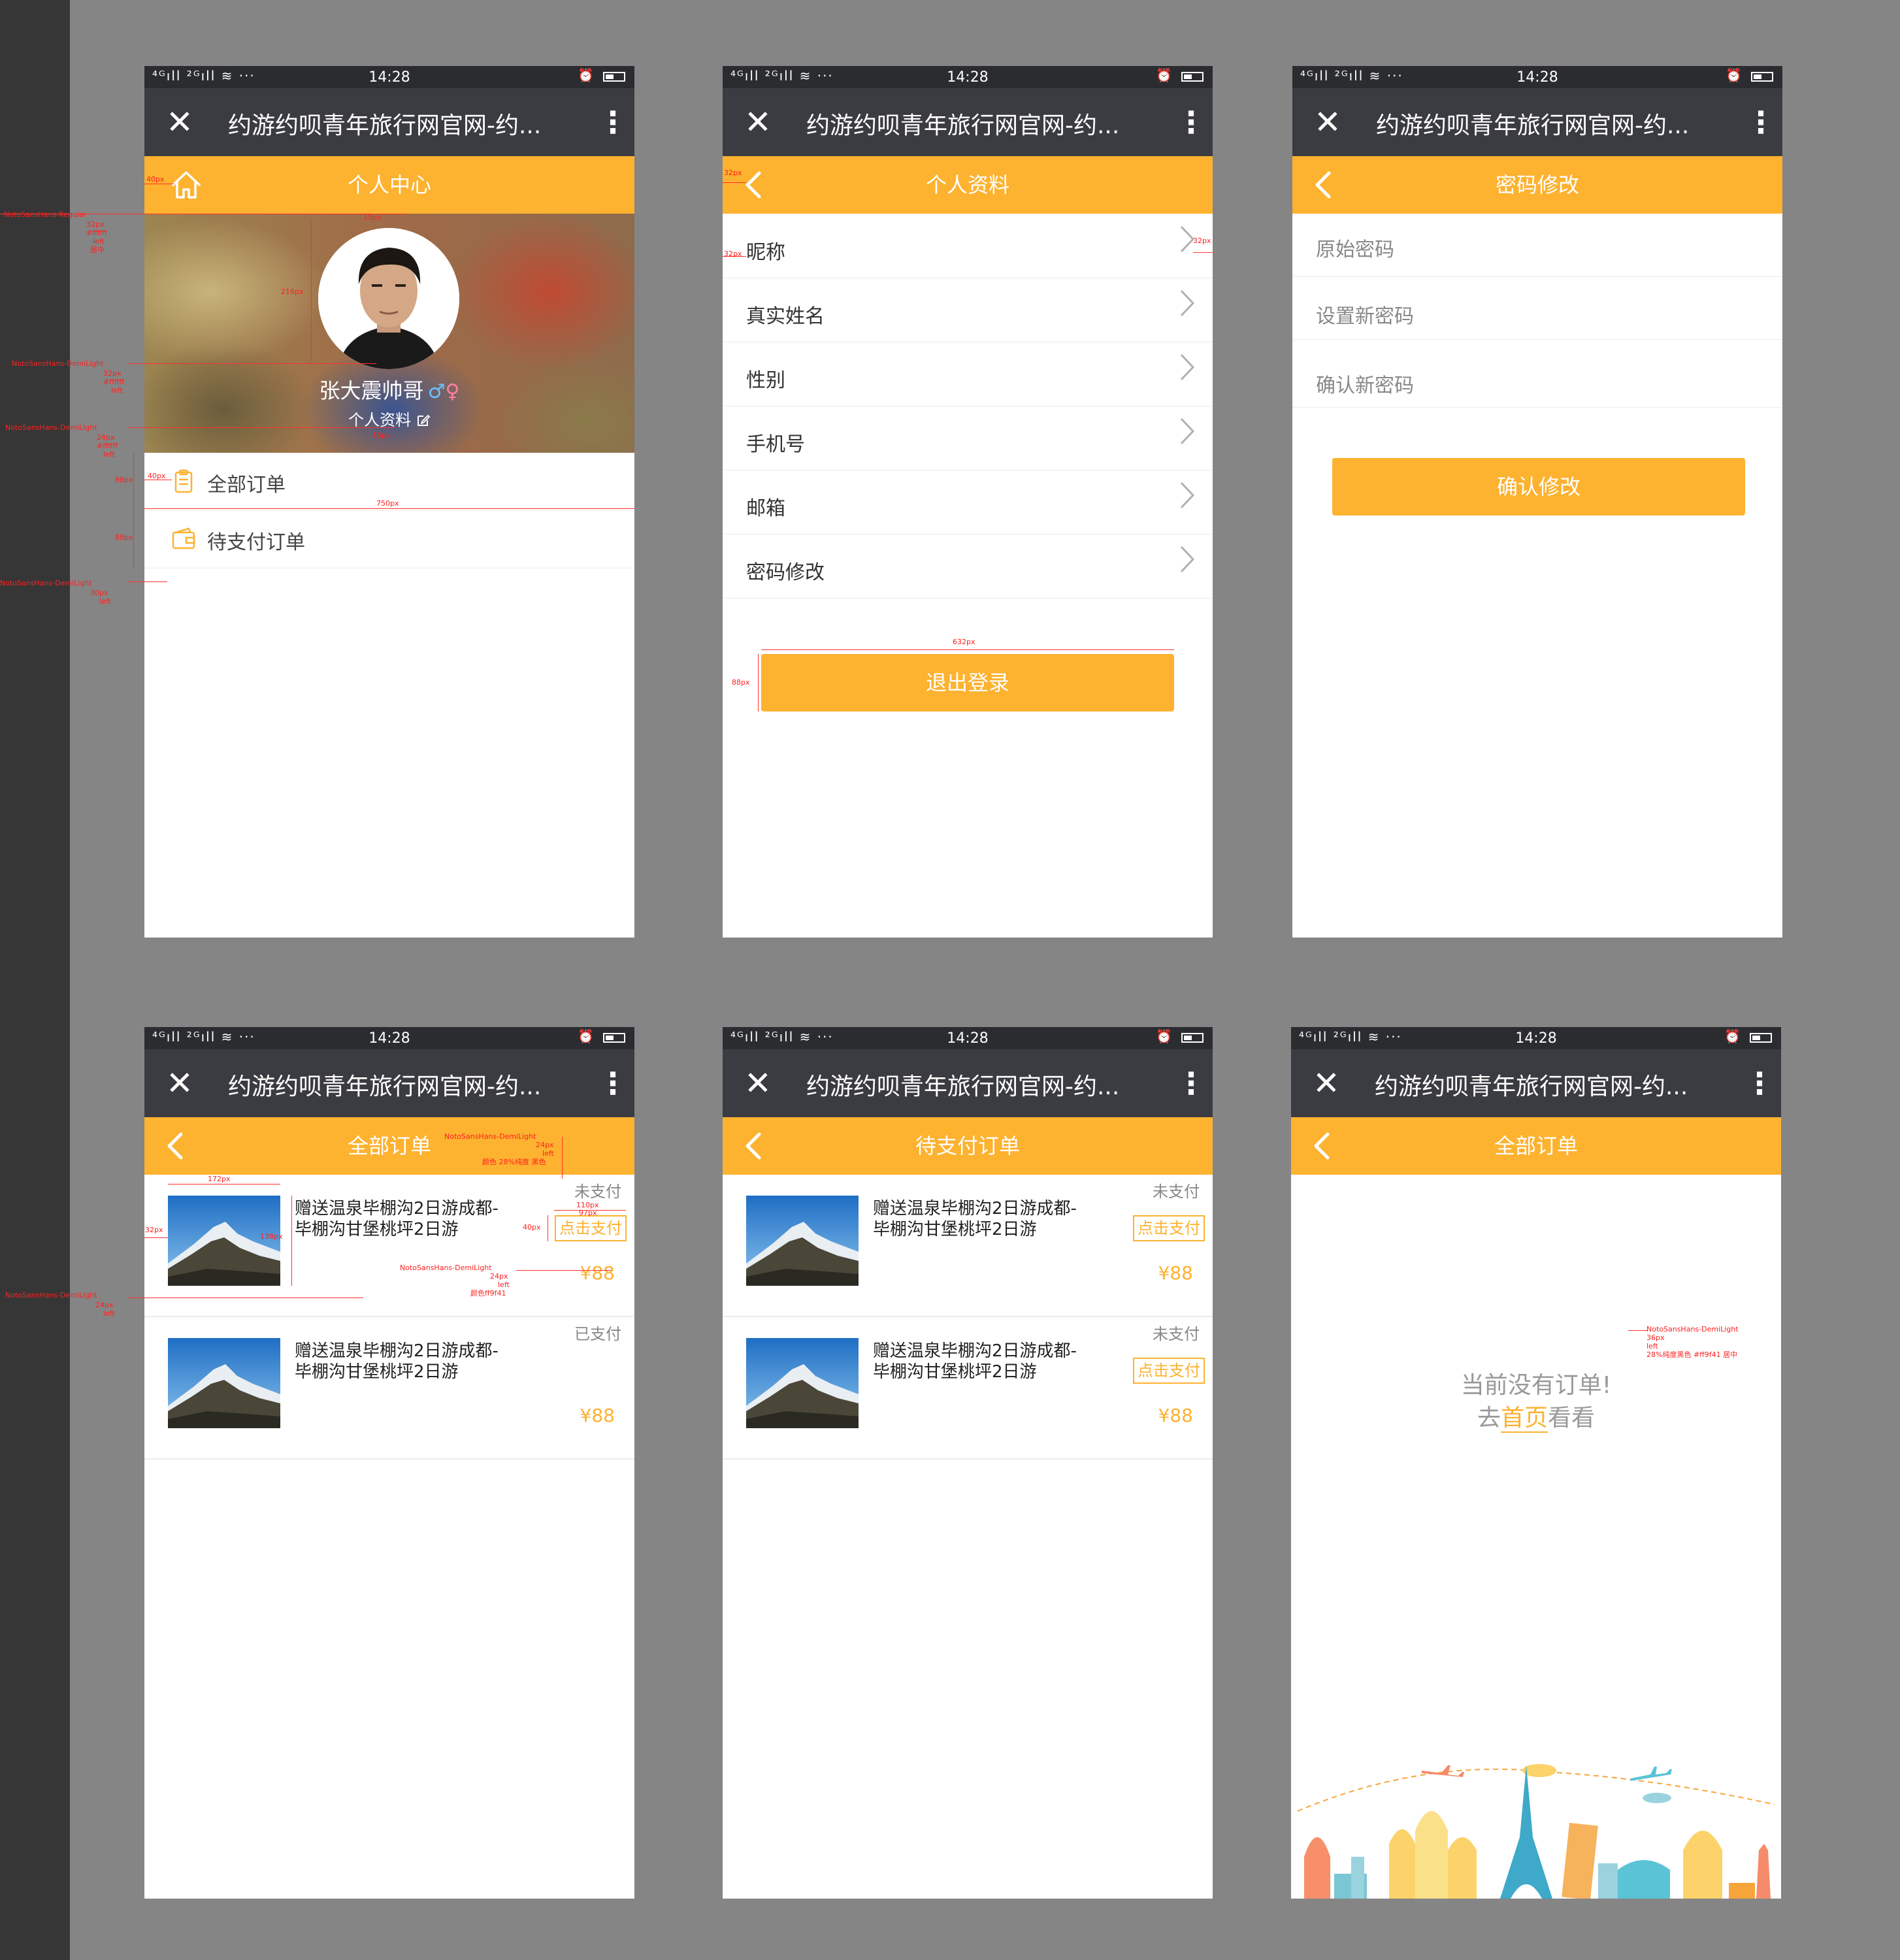  Describe the element at coordinates (488, 1293) in the screenshot. I see `annotation-label: 颜色ff9f41` at that location.